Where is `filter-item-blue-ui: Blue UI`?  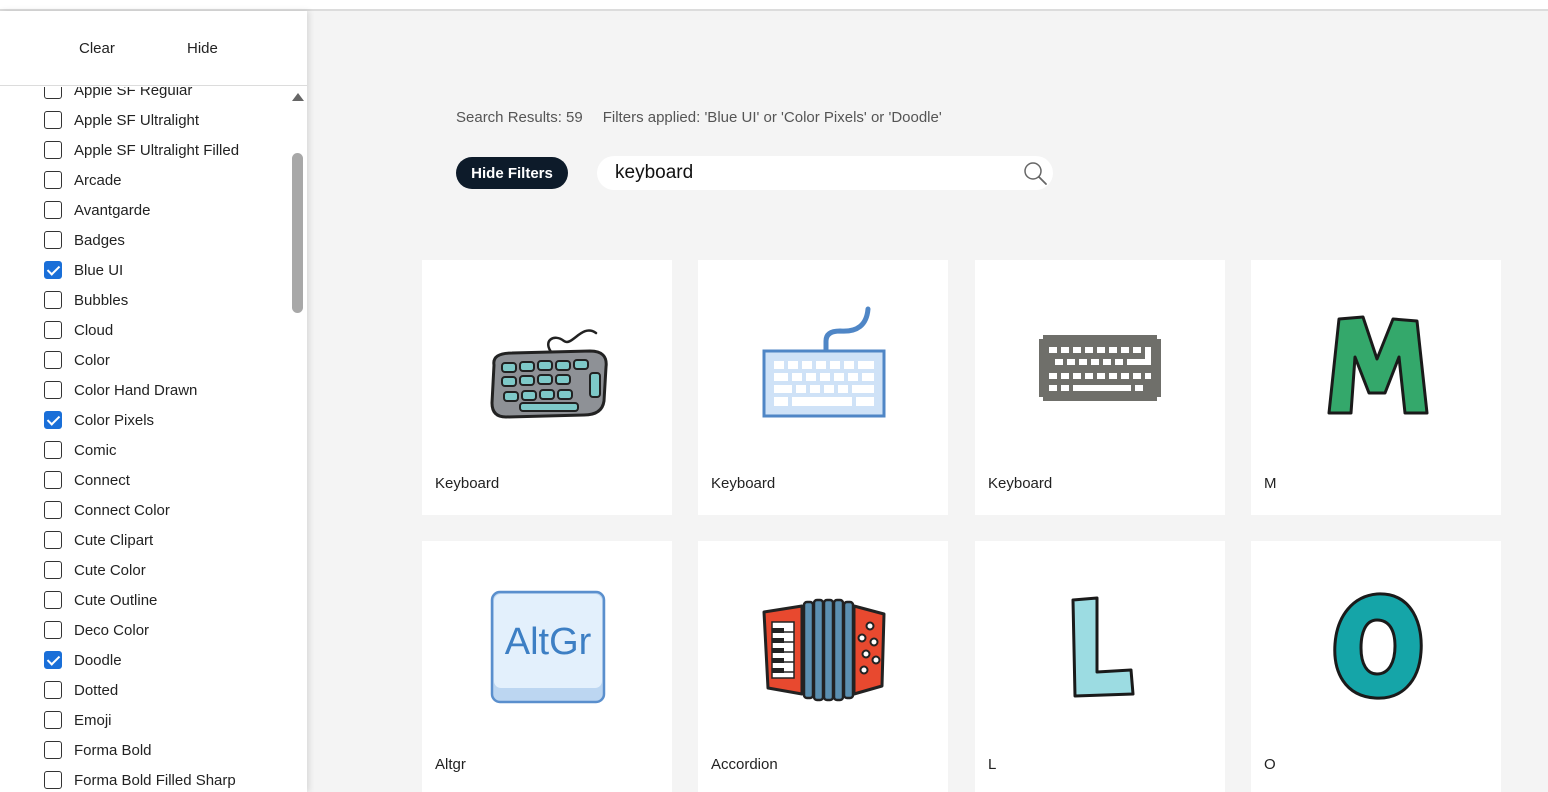 filter-item-blue-ui: Blue UI is located at coordinates (83, 270).